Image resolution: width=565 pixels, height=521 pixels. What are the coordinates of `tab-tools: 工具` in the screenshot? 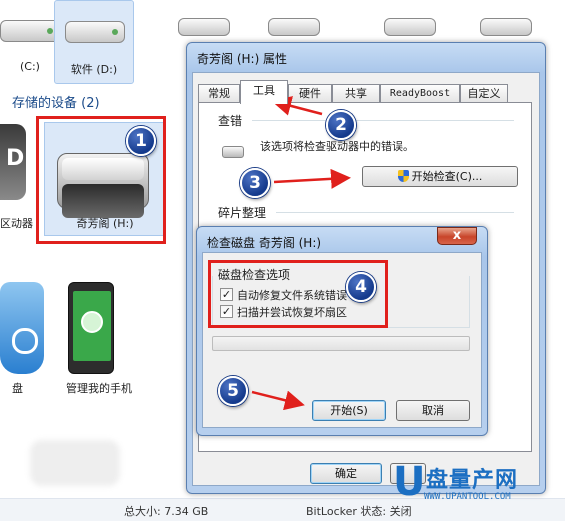 It's located at (264, 92).